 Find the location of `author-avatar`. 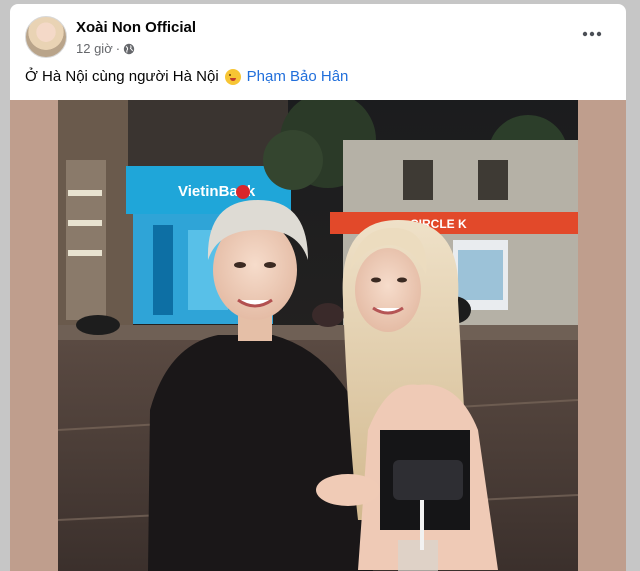

author-avatar is located at coordinates (46, 37).